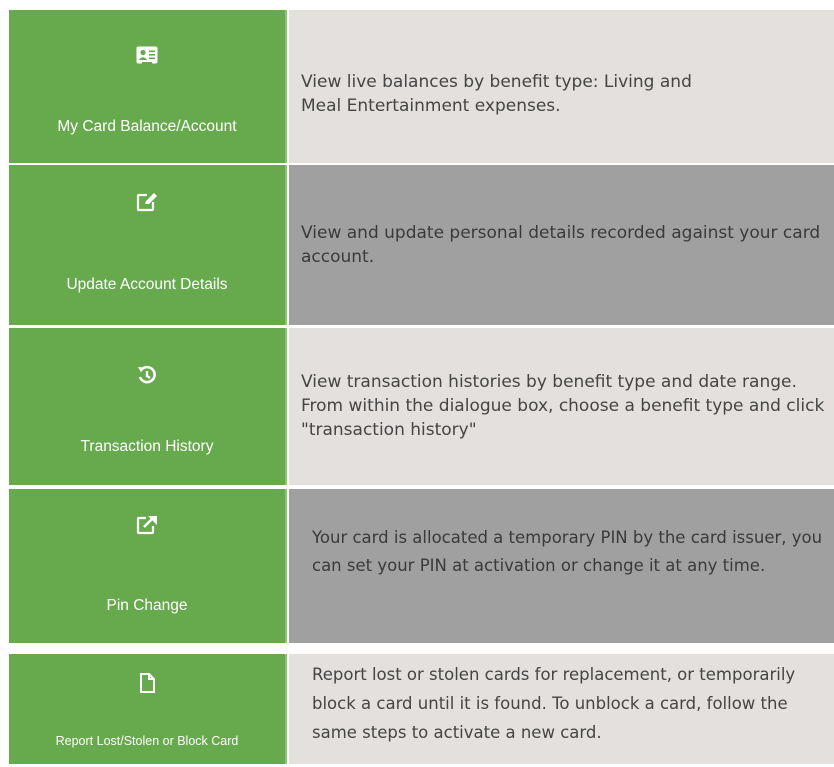  Describe the element at coordinates (148, 709) in the screenshot. I see `report-lost-stolen-button: Report Lost/Stolen or Block Card` at that location.